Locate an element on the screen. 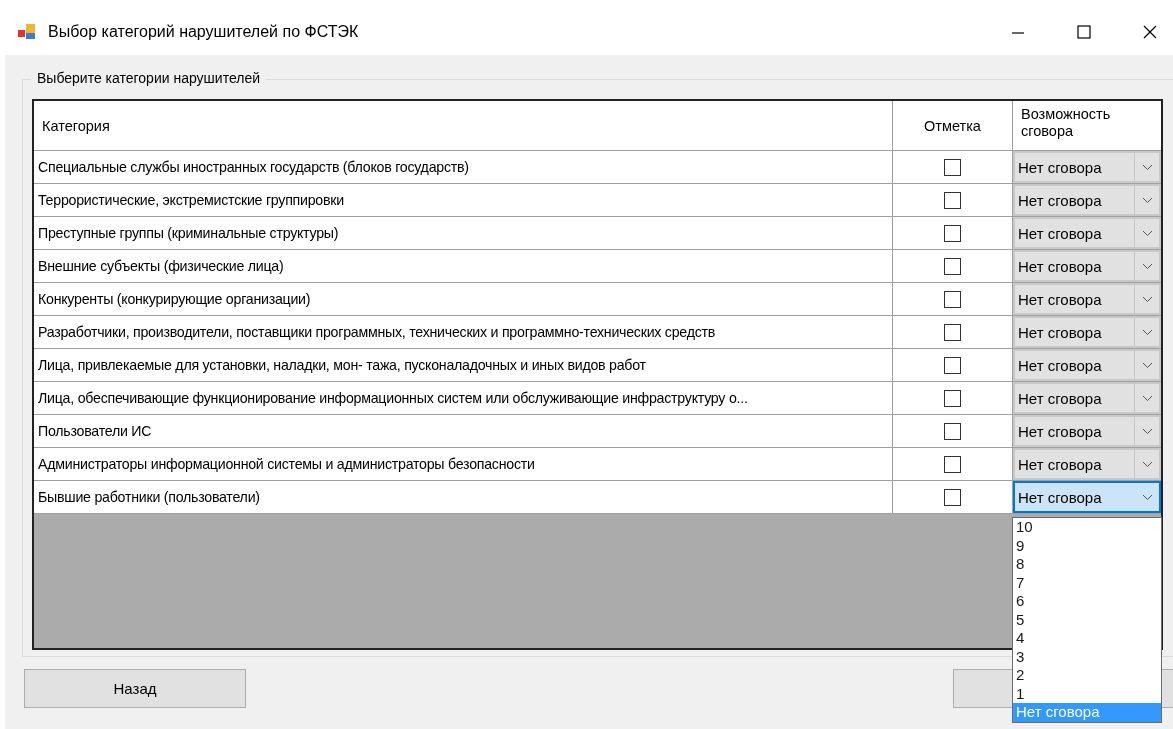 Image resolution: width=1173 pixels, height=729 pixels. dropdown-option: 6 is located at coordinates (1087, 601).